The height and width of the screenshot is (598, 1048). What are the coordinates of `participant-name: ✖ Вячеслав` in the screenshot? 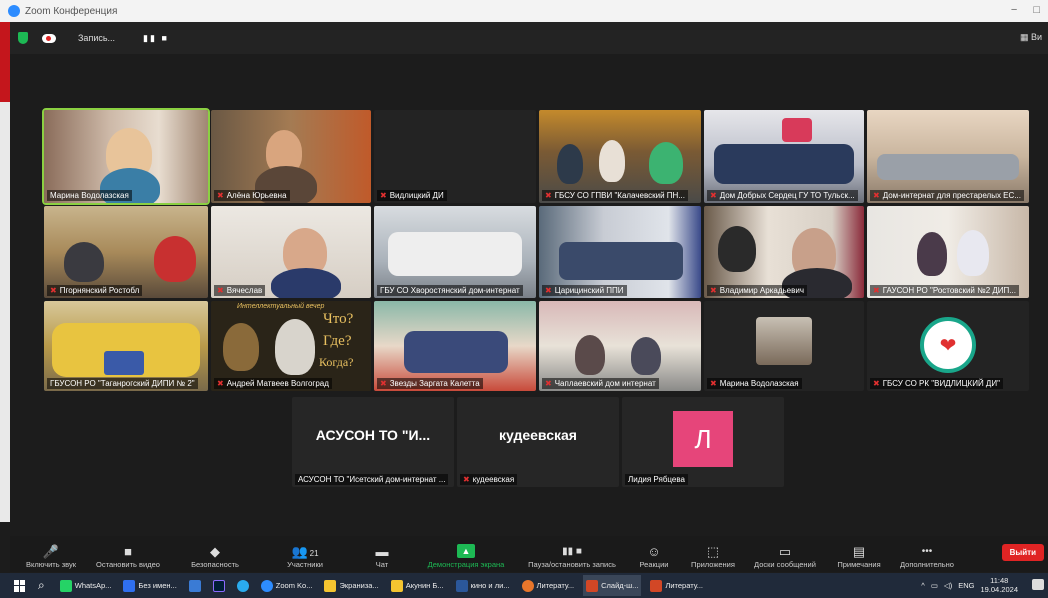 It's located at (240, 290).